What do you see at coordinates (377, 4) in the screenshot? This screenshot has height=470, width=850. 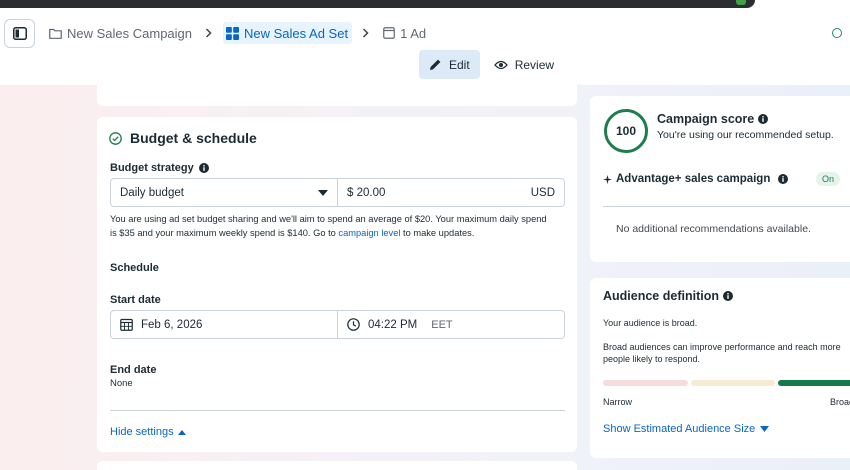 I see `window-chrome` at bounding box center [377, 4].